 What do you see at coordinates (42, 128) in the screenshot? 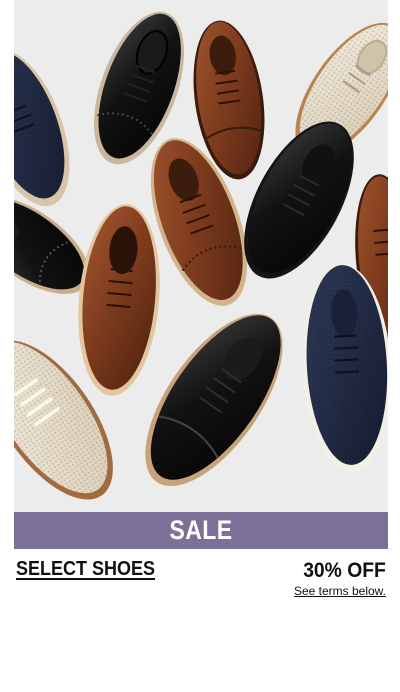
I see `navy-knit-sneaker` at bounding box center [42, 128].